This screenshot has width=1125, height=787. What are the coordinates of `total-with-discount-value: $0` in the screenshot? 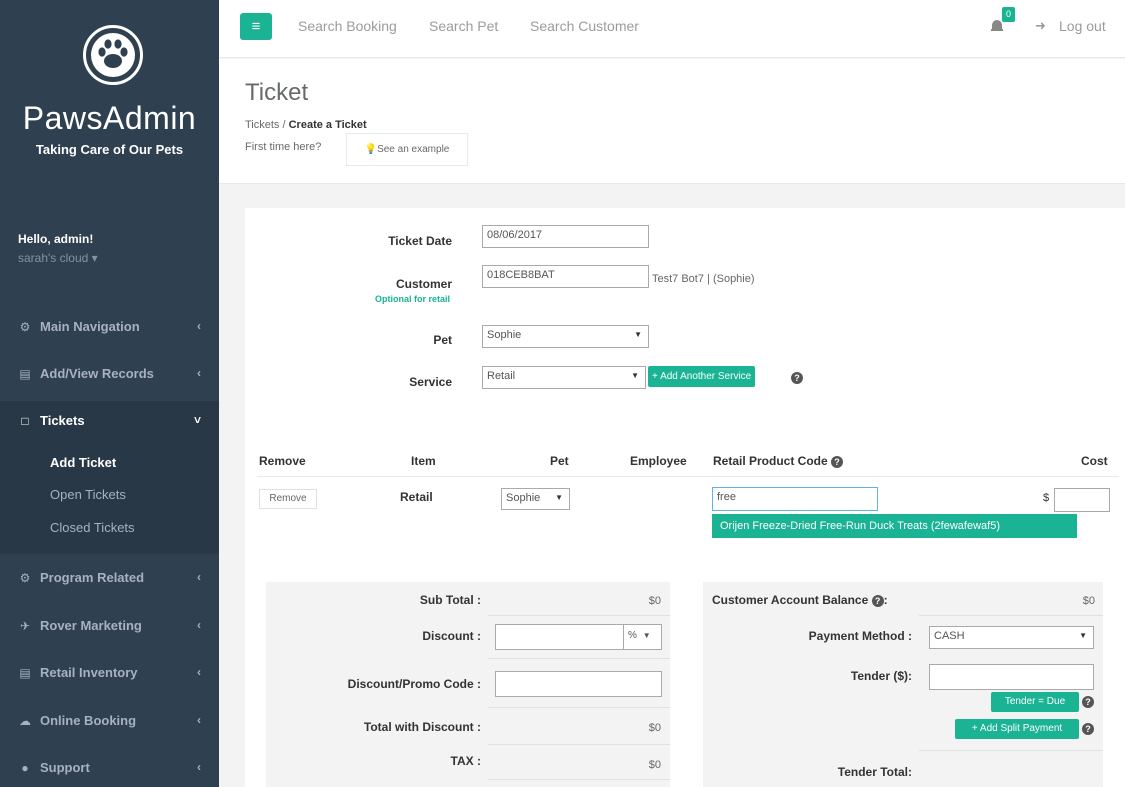 It's located at (654, 728).